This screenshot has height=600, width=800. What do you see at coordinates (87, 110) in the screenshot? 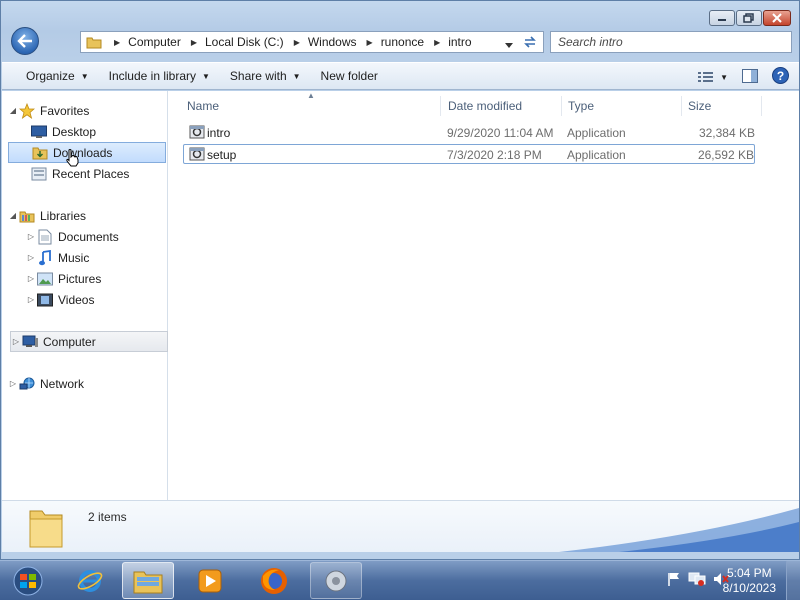
I see `nav-favorites: ◢ Favorites` at bounding box center [87, 110].